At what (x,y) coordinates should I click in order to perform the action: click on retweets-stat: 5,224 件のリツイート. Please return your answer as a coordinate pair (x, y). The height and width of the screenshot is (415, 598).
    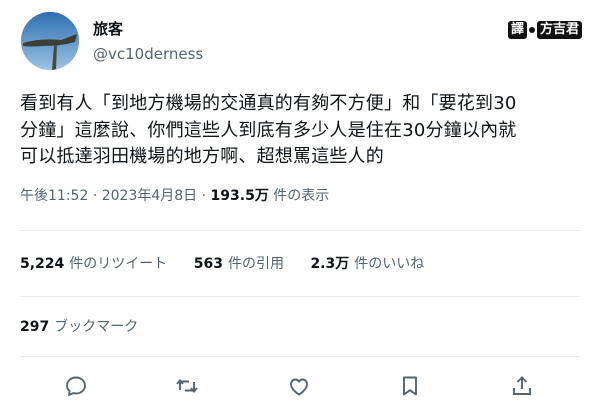
    Looking at the image, I should click on (93, 264).